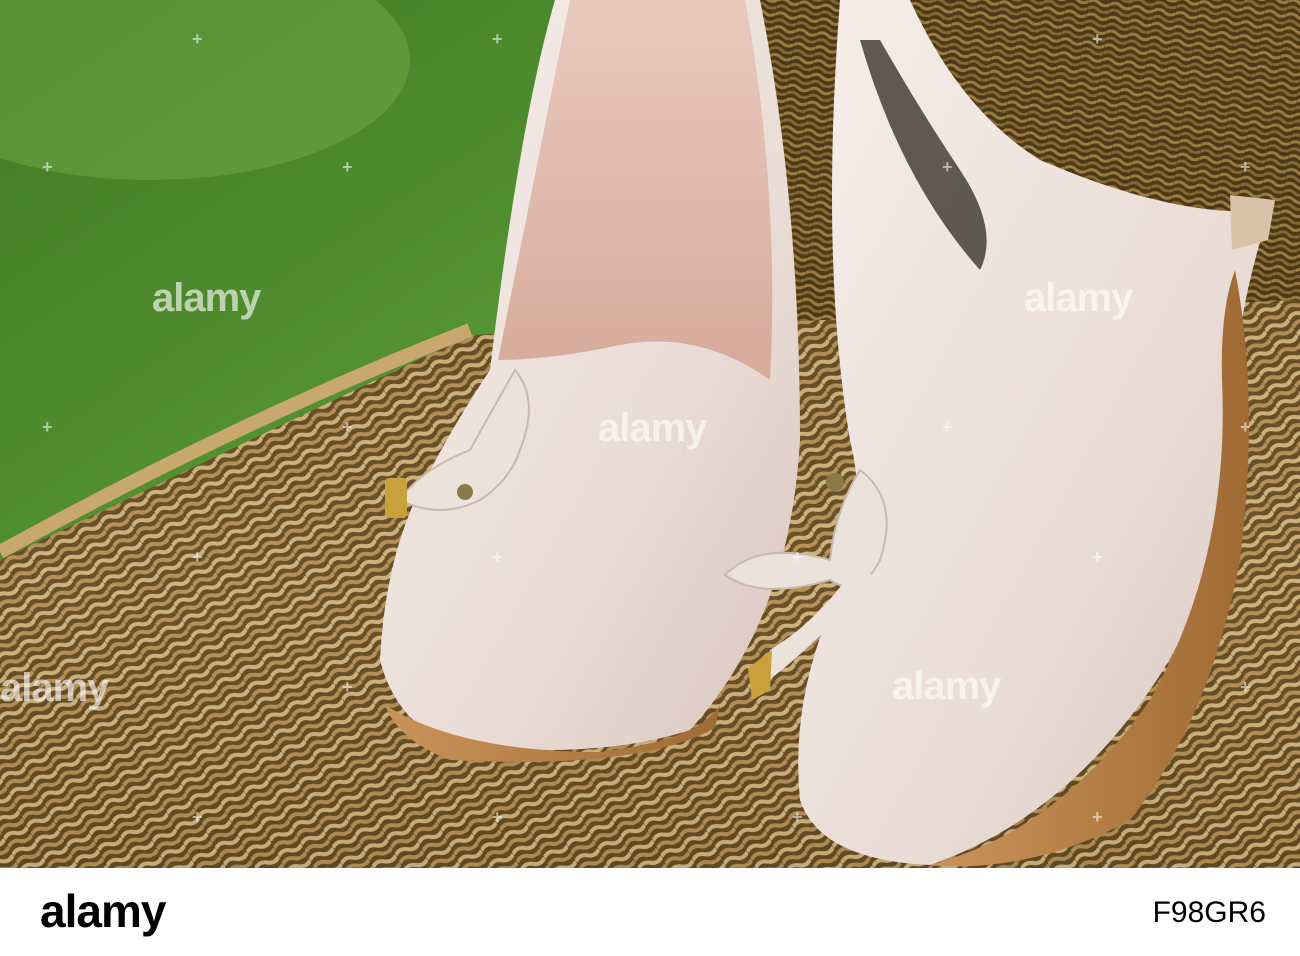  I want to click on image-id: F98GR6, so click(1209, 912).